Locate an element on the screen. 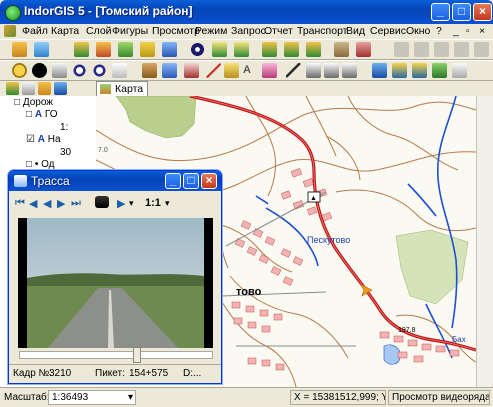 This screenshot has width=493, height=407. menu-window-view: Вид is located at coordinates (355, 31).